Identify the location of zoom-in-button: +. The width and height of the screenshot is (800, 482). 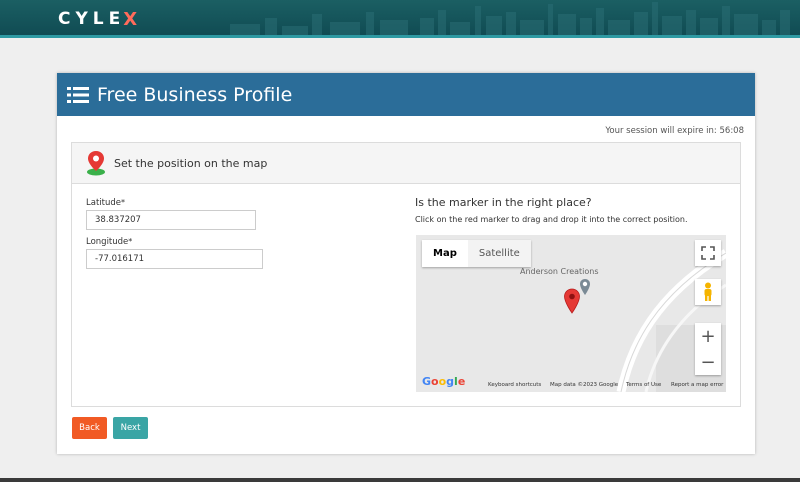
(708, 336).